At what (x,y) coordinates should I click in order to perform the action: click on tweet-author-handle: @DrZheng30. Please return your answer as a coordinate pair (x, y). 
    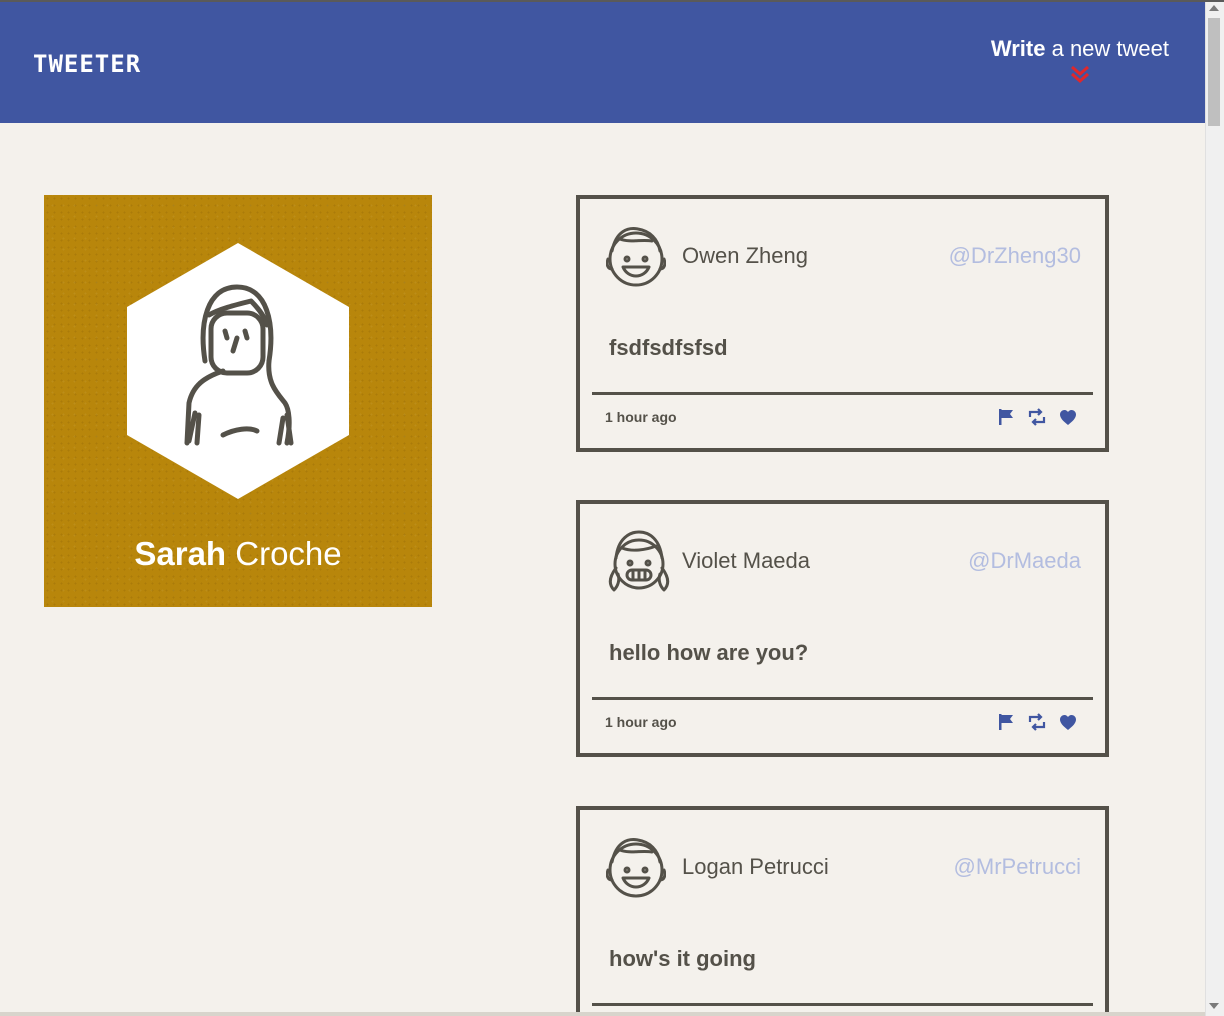
    Looking at the image, I should click on (1015, 256).